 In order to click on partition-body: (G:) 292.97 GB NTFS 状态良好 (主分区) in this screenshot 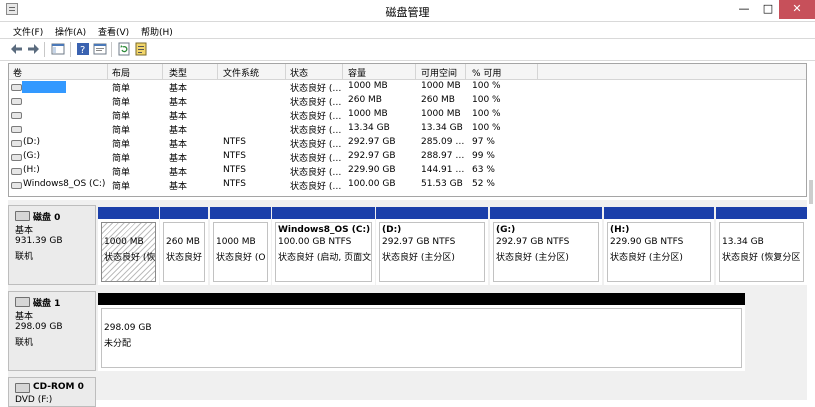, I will do `click(546, 252)`.